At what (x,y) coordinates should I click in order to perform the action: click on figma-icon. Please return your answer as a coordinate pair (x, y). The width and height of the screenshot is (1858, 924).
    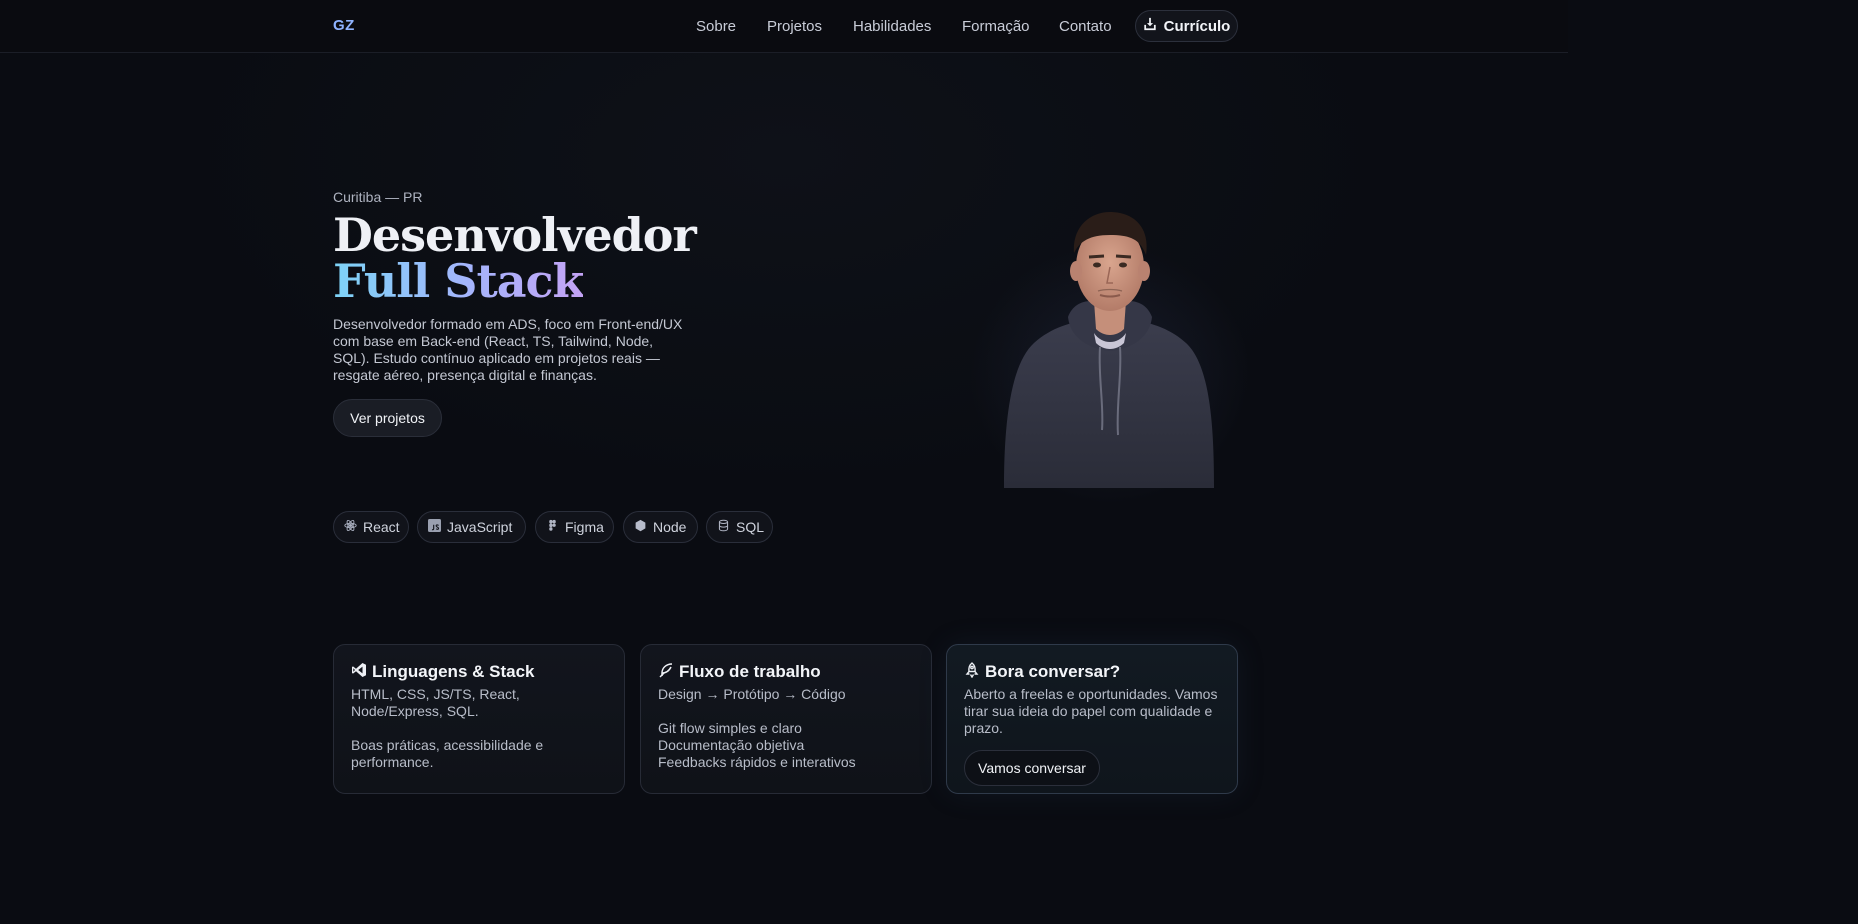
    Looking at the image, I should click on (552, 527).